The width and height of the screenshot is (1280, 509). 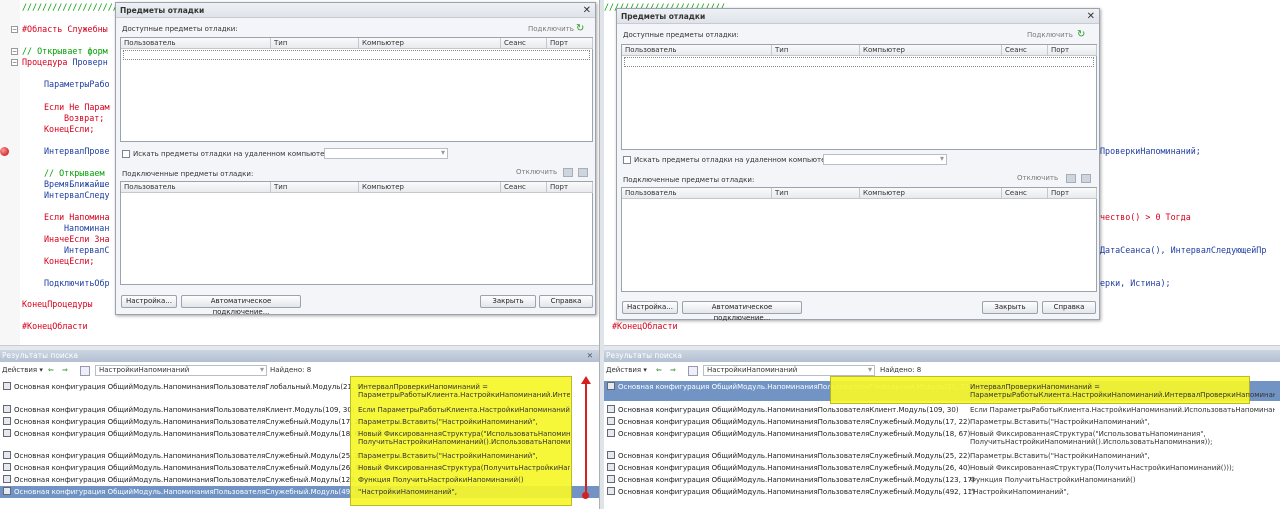 What do you see at coordinates (645, 326) in the screenshot?
I see `code-line: #КонецОбласти` at bounding box center [645, 326].